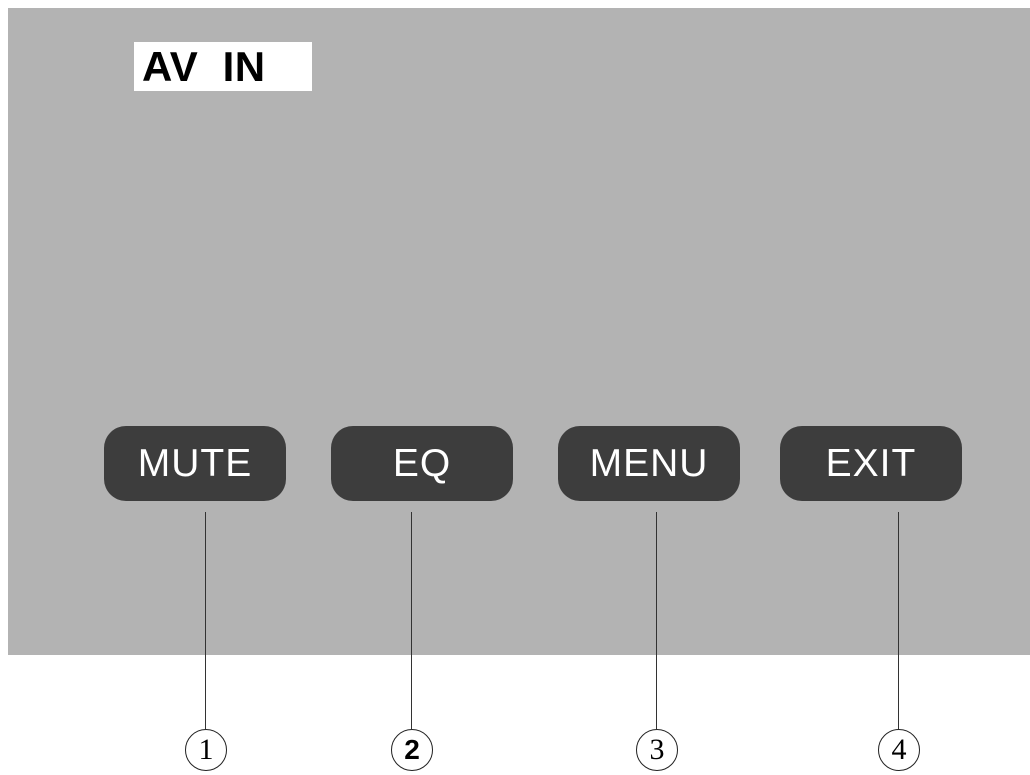 Image resolution: width=1030 pixels, height=775 pixels. I want to click on callout-number-3: 3, so click(657, 750).